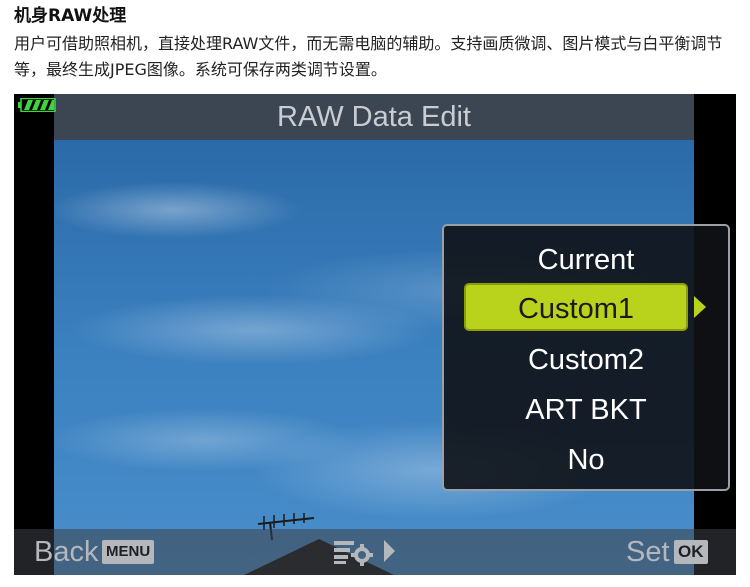  I want to click on menu-item-no: No, so click(586, 460).